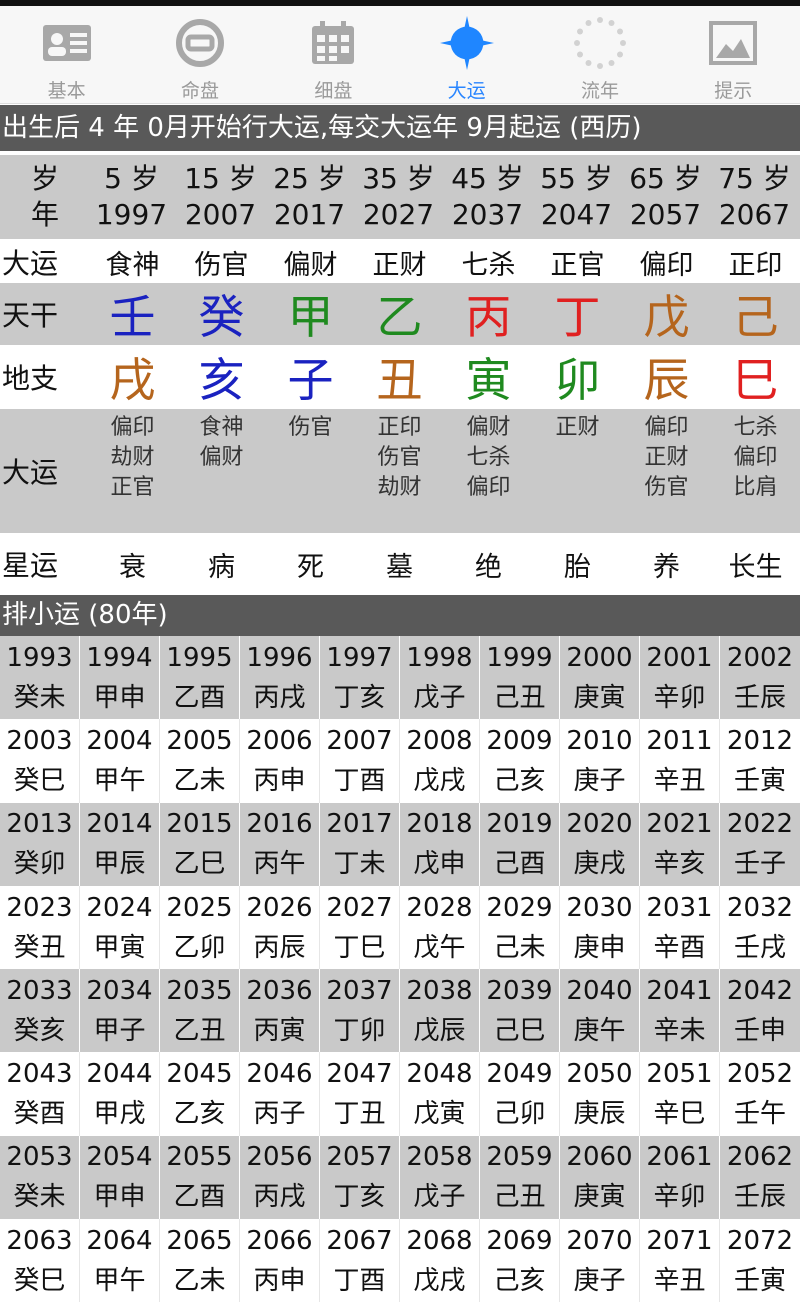 The image size is (800, 1303). I want to click on tab-liunian: 流年, so click(599, 54).